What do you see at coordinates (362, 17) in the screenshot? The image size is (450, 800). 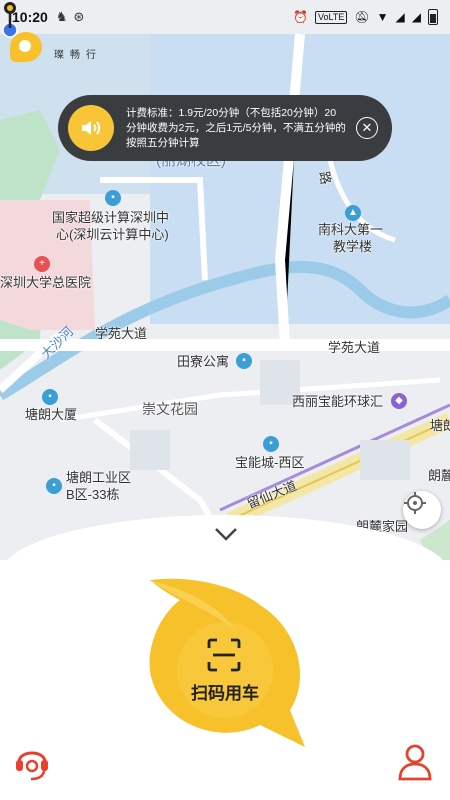 I see `mute-icon: 🔕︎` at bounding box center [362, 17].